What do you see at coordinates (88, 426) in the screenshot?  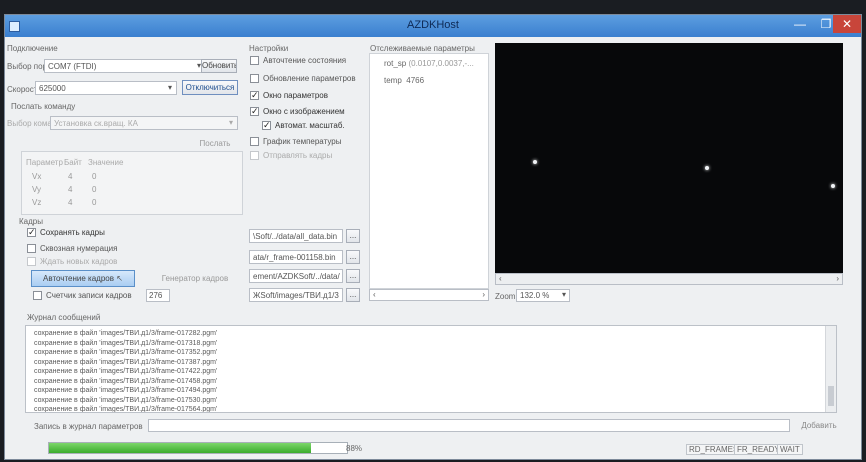 I see `param-log-label: Запись в журнал параметров` at bounding box center [88, 426].